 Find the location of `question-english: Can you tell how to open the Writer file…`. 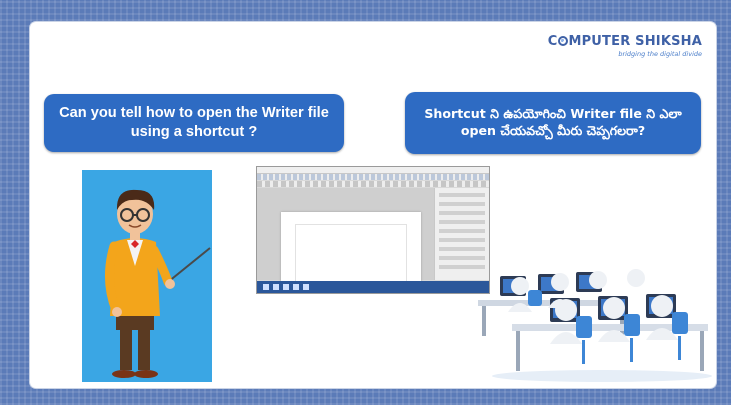

question-english: Can you tell how to open the Writer file… is located at coordinates (194, 123).